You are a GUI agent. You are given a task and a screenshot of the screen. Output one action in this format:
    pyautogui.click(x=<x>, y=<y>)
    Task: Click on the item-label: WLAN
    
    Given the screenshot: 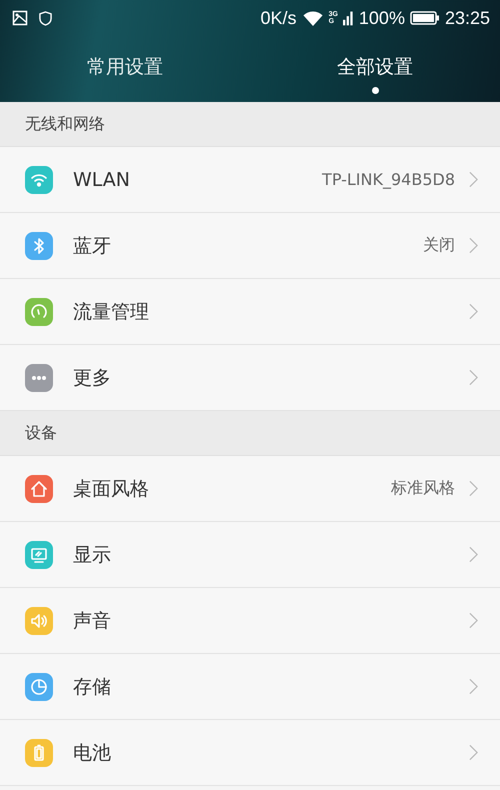 What is the action you would take?
    pyautogui.click(x=101, y=179)
    